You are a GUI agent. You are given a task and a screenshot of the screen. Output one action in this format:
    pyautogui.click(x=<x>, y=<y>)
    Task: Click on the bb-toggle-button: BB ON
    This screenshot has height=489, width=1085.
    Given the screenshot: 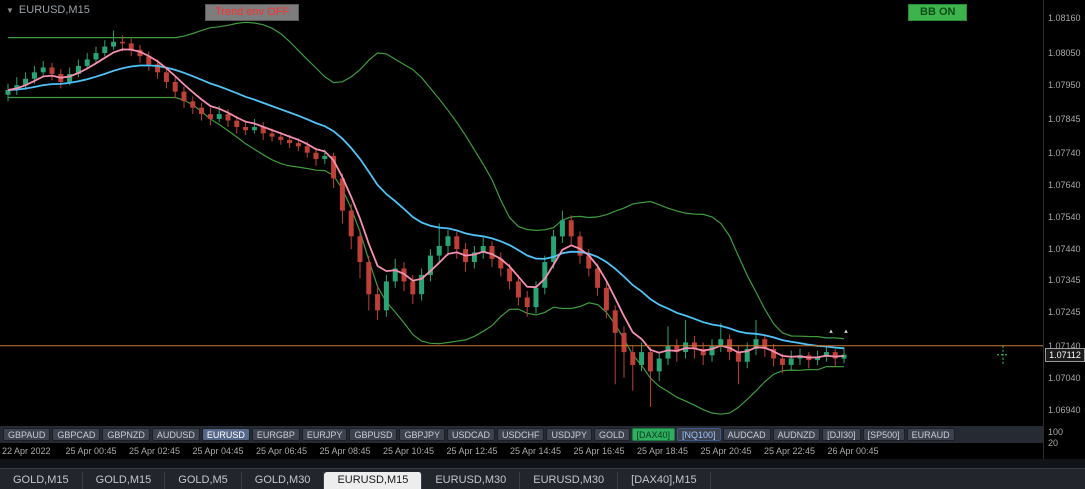 What is the action you would take?
    pyautogui.click(x=938, y=12)
    